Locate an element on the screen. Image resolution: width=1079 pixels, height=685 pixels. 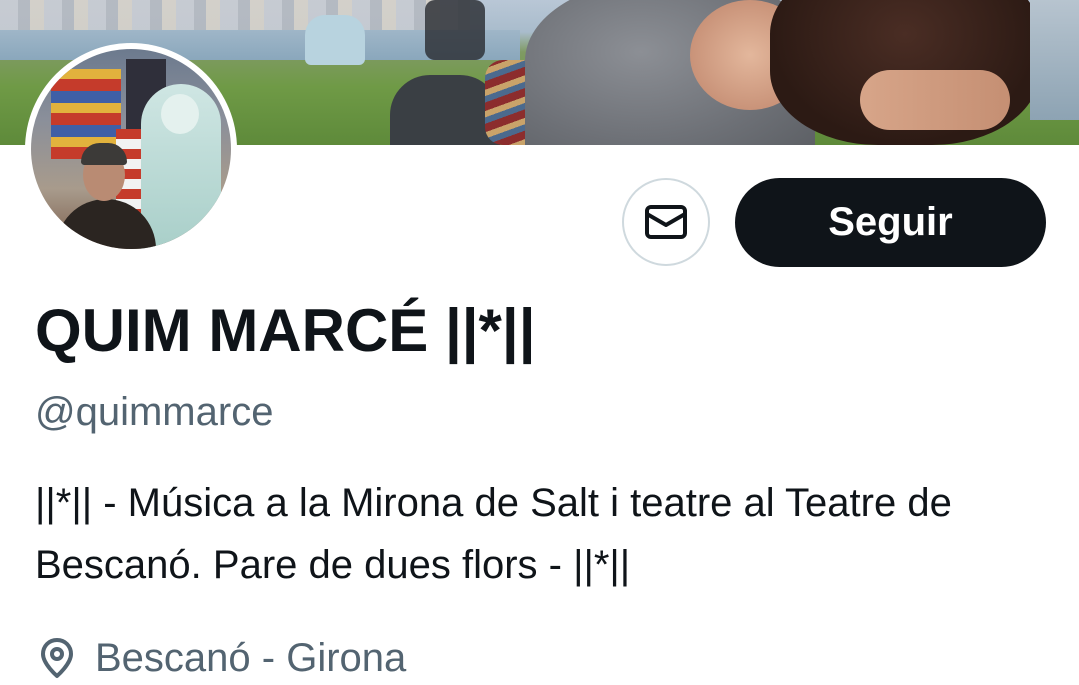
follow-button: Seguir is located at coordinates (890, 222).